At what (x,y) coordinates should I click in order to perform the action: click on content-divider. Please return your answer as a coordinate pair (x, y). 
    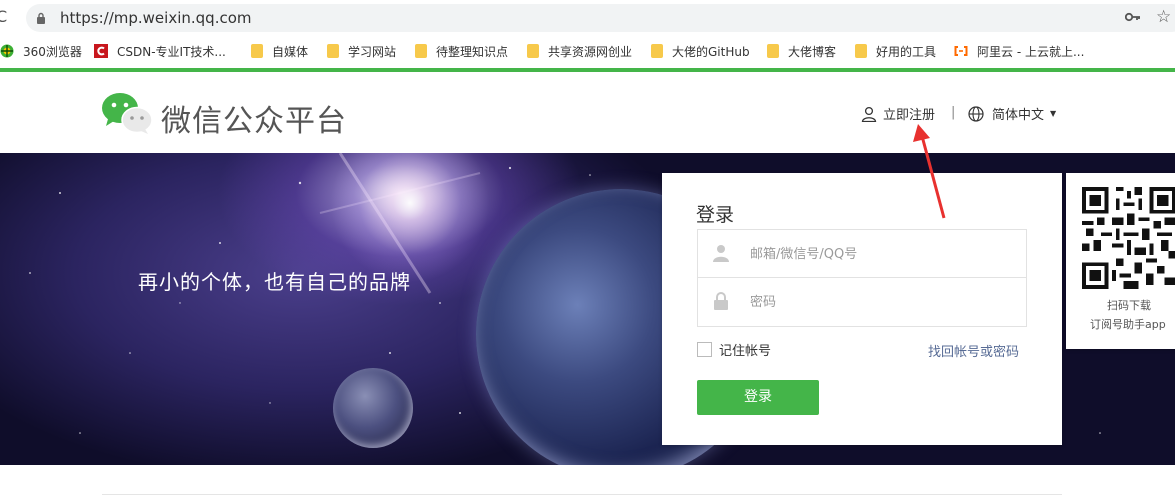
    Looking at the image, I should click on (582, 494).